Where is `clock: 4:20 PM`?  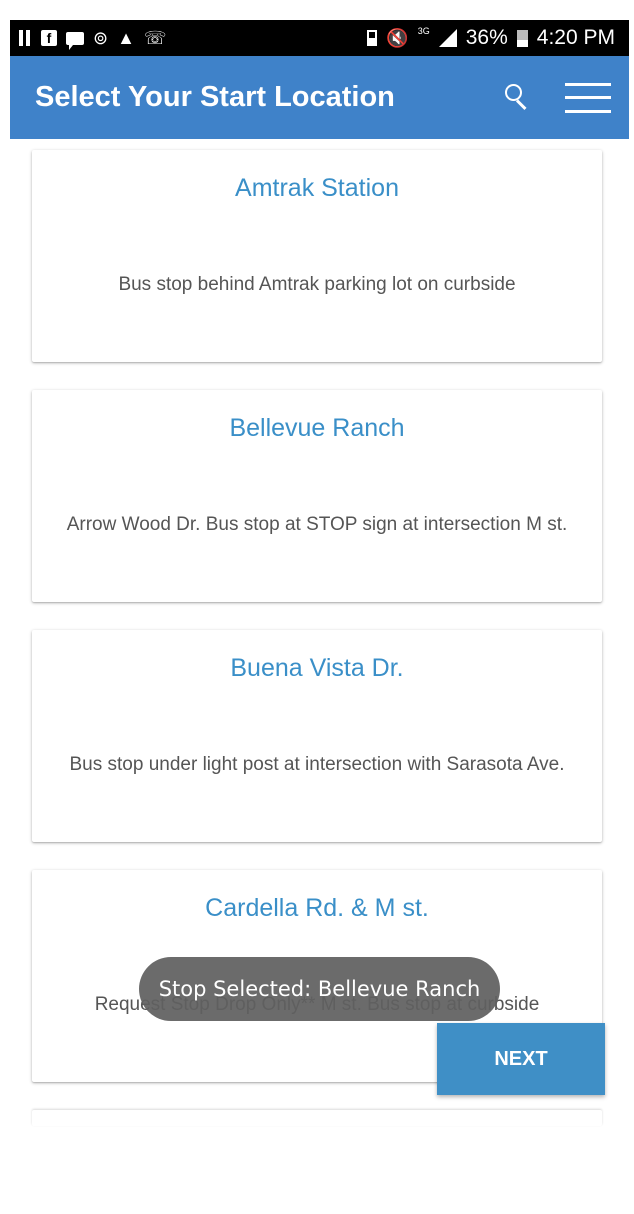 clock: 4:20 PM is located at coordinates (575, 37).